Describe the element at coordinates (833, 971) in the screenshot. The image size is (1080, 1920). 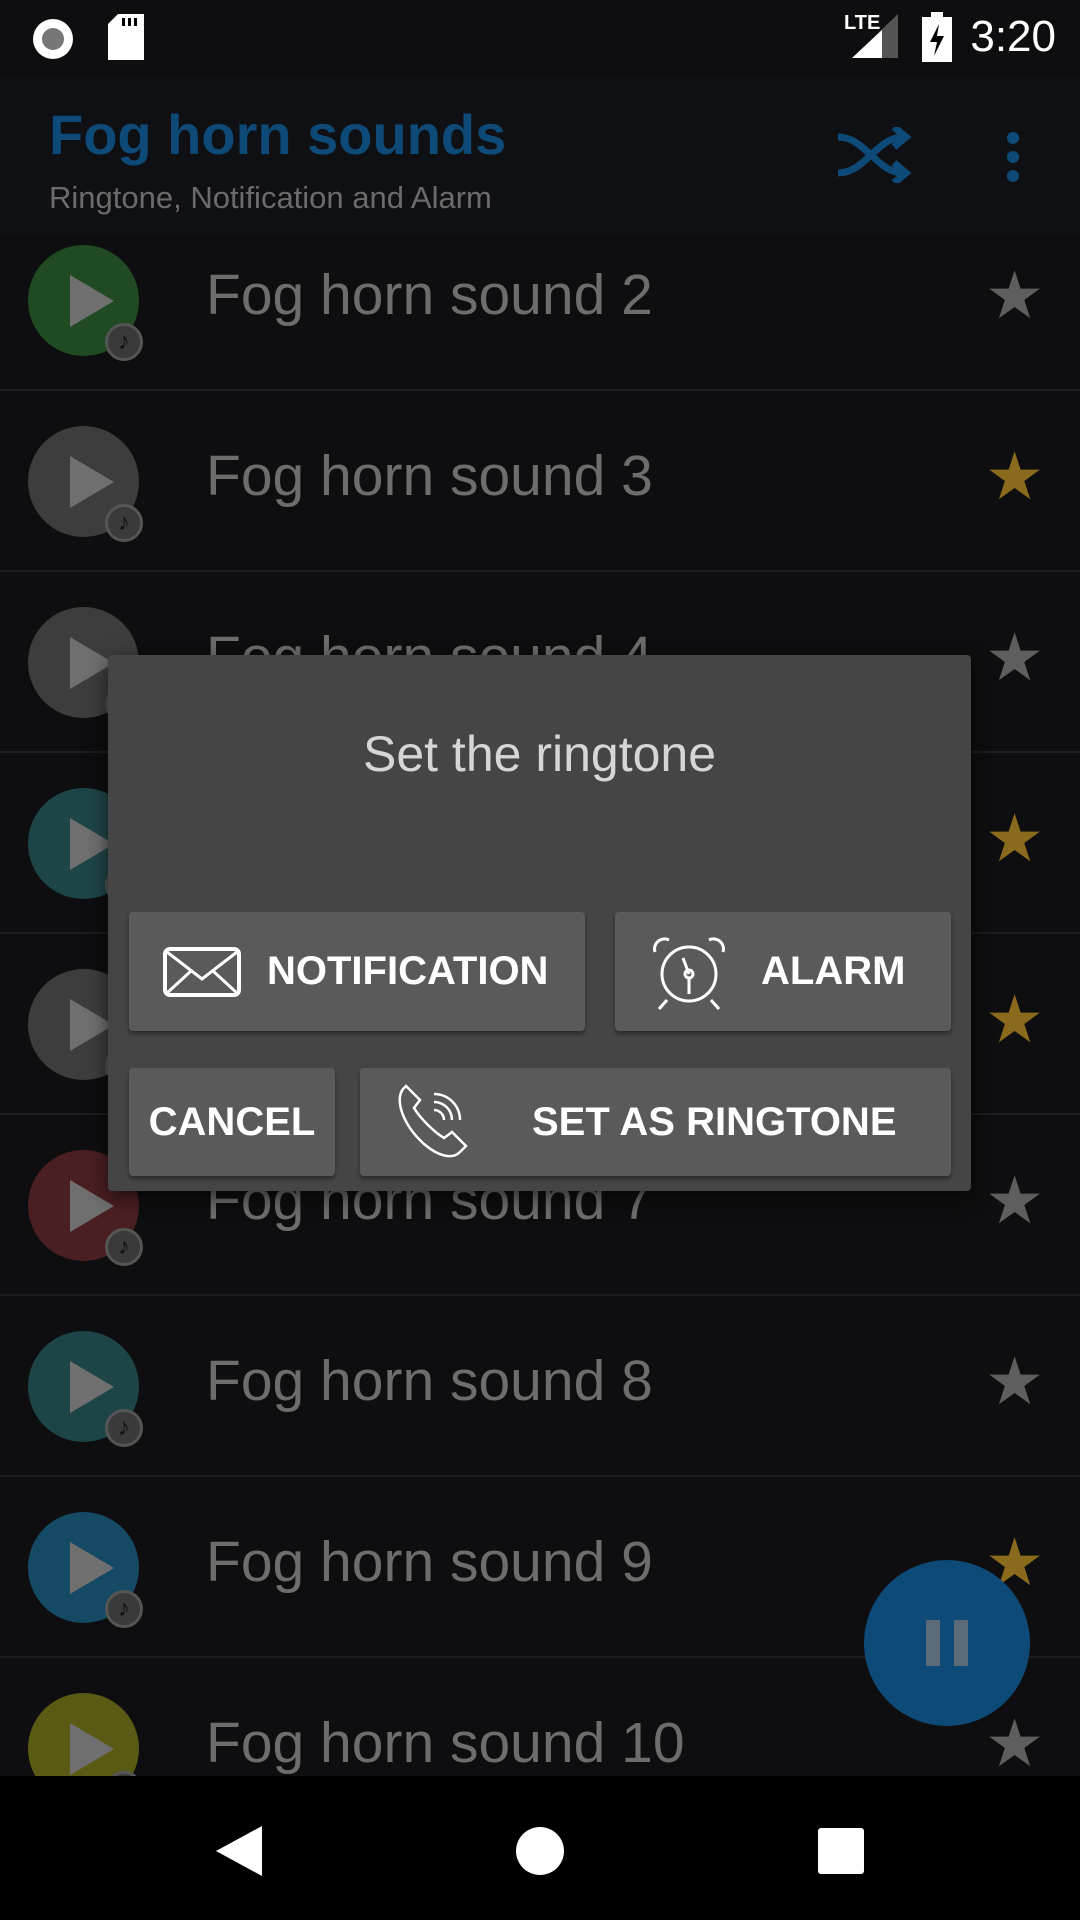
I see `alarm-label: ALARM` at that location.